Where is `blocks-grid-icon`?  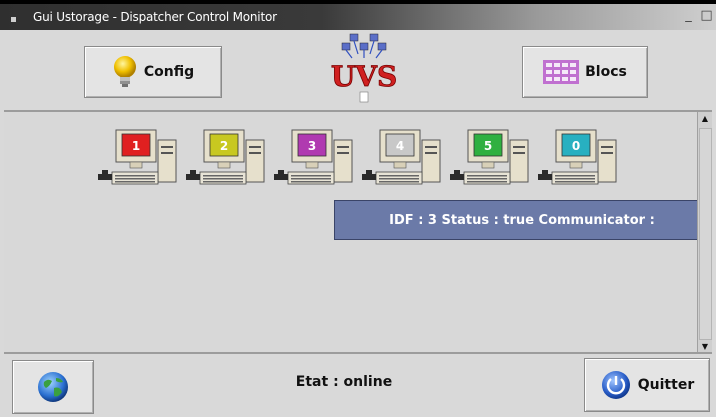
blocks-grid-icon is located at coordinates (561, 72).